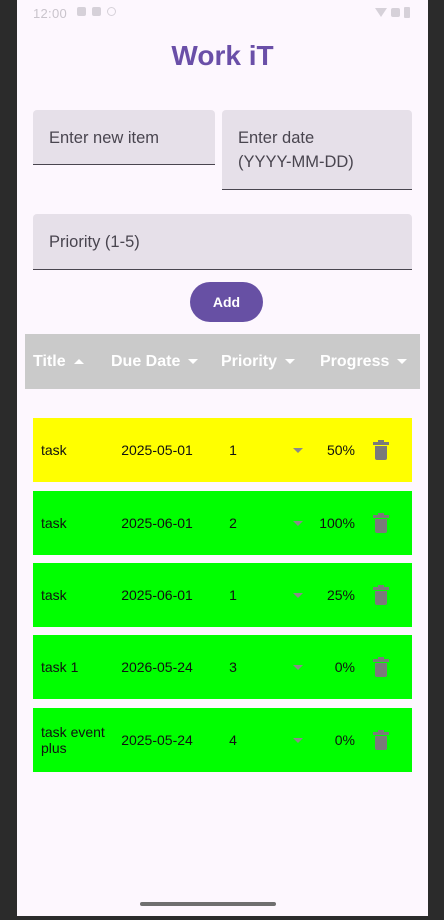 The image size is (444, 920). Describe the element at coordinates (355, 361) in the screenshot. I see `header-progress-label: Progress` at that location.